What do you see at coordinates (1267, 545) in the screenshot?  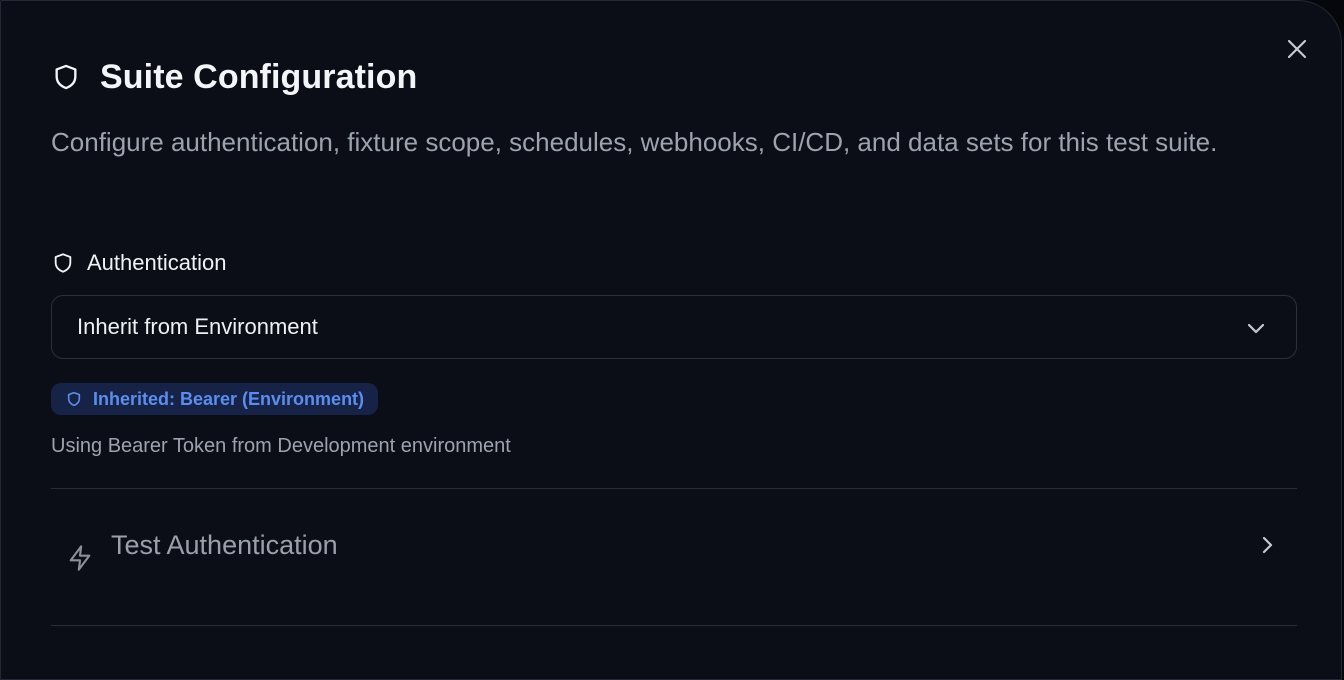 I see `chevron-right-icon` at bounding box center [1267, 545].